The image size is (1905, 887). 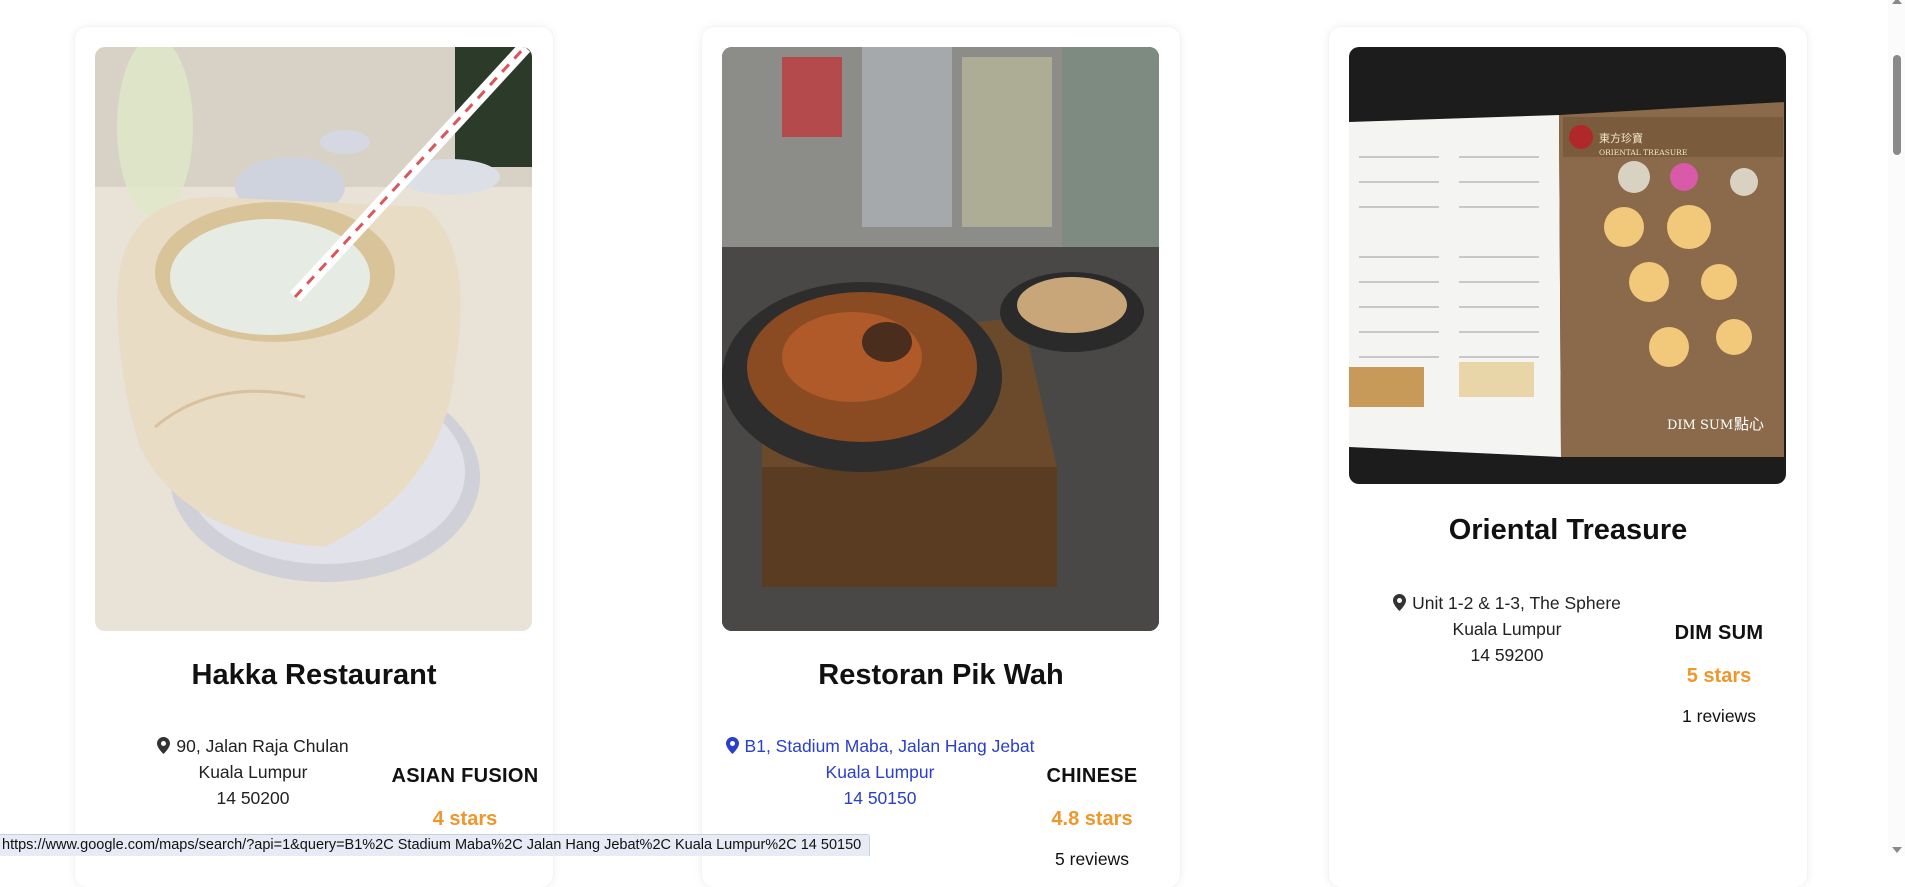 I want to click on star-rating: 5 stars, so click(x=1719, y=676).